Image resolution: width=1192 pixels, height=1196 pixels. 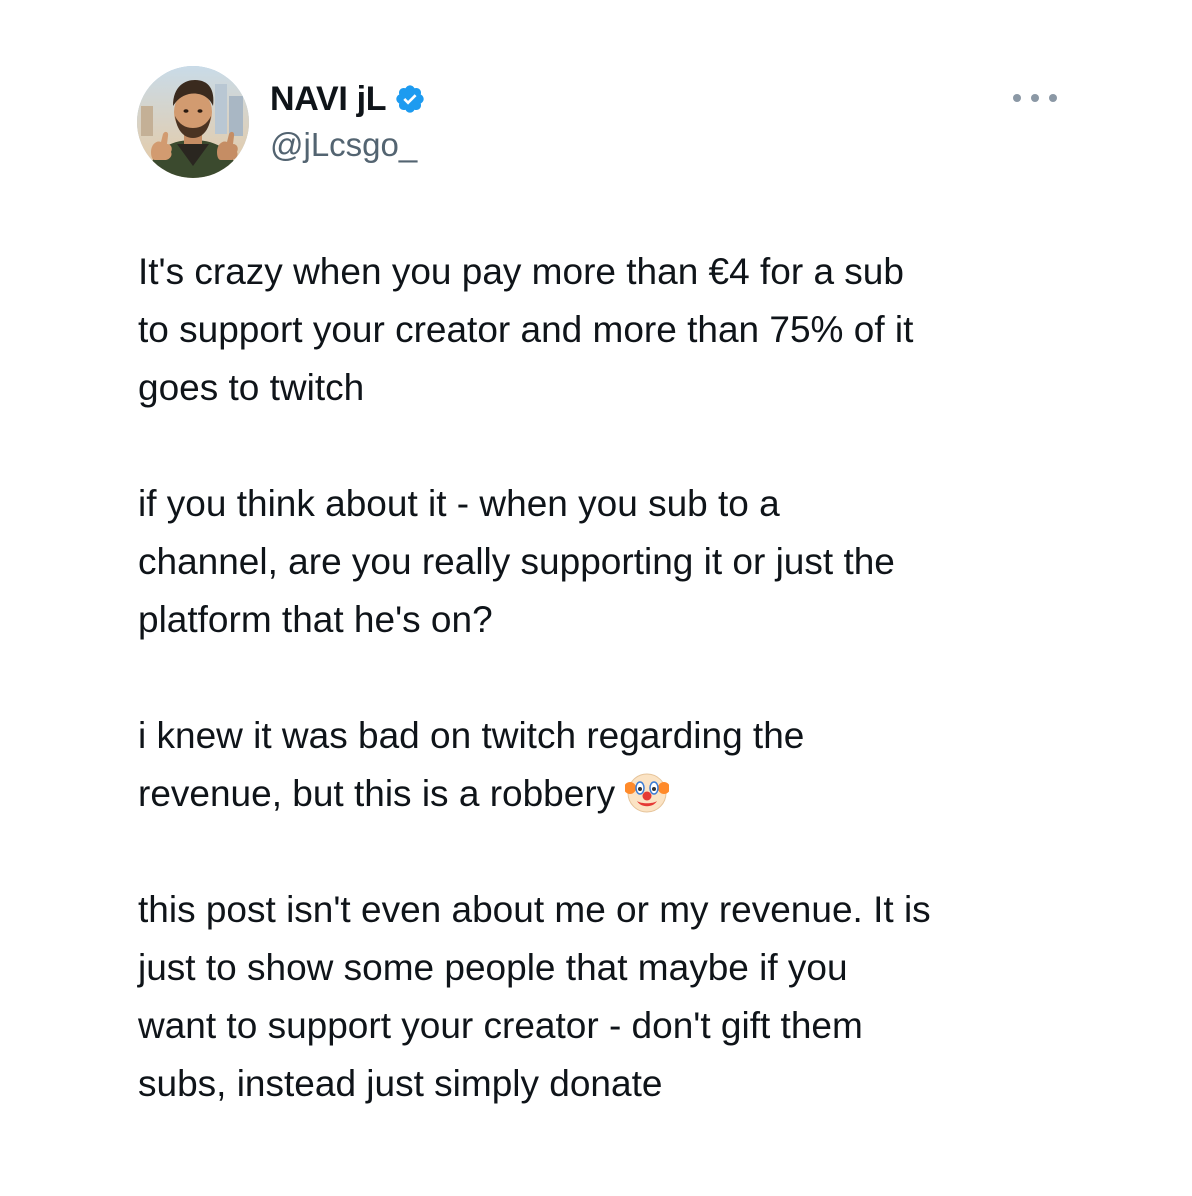 I want to click on tweet-line: platform that he's on?, so click(x=315, y=619).